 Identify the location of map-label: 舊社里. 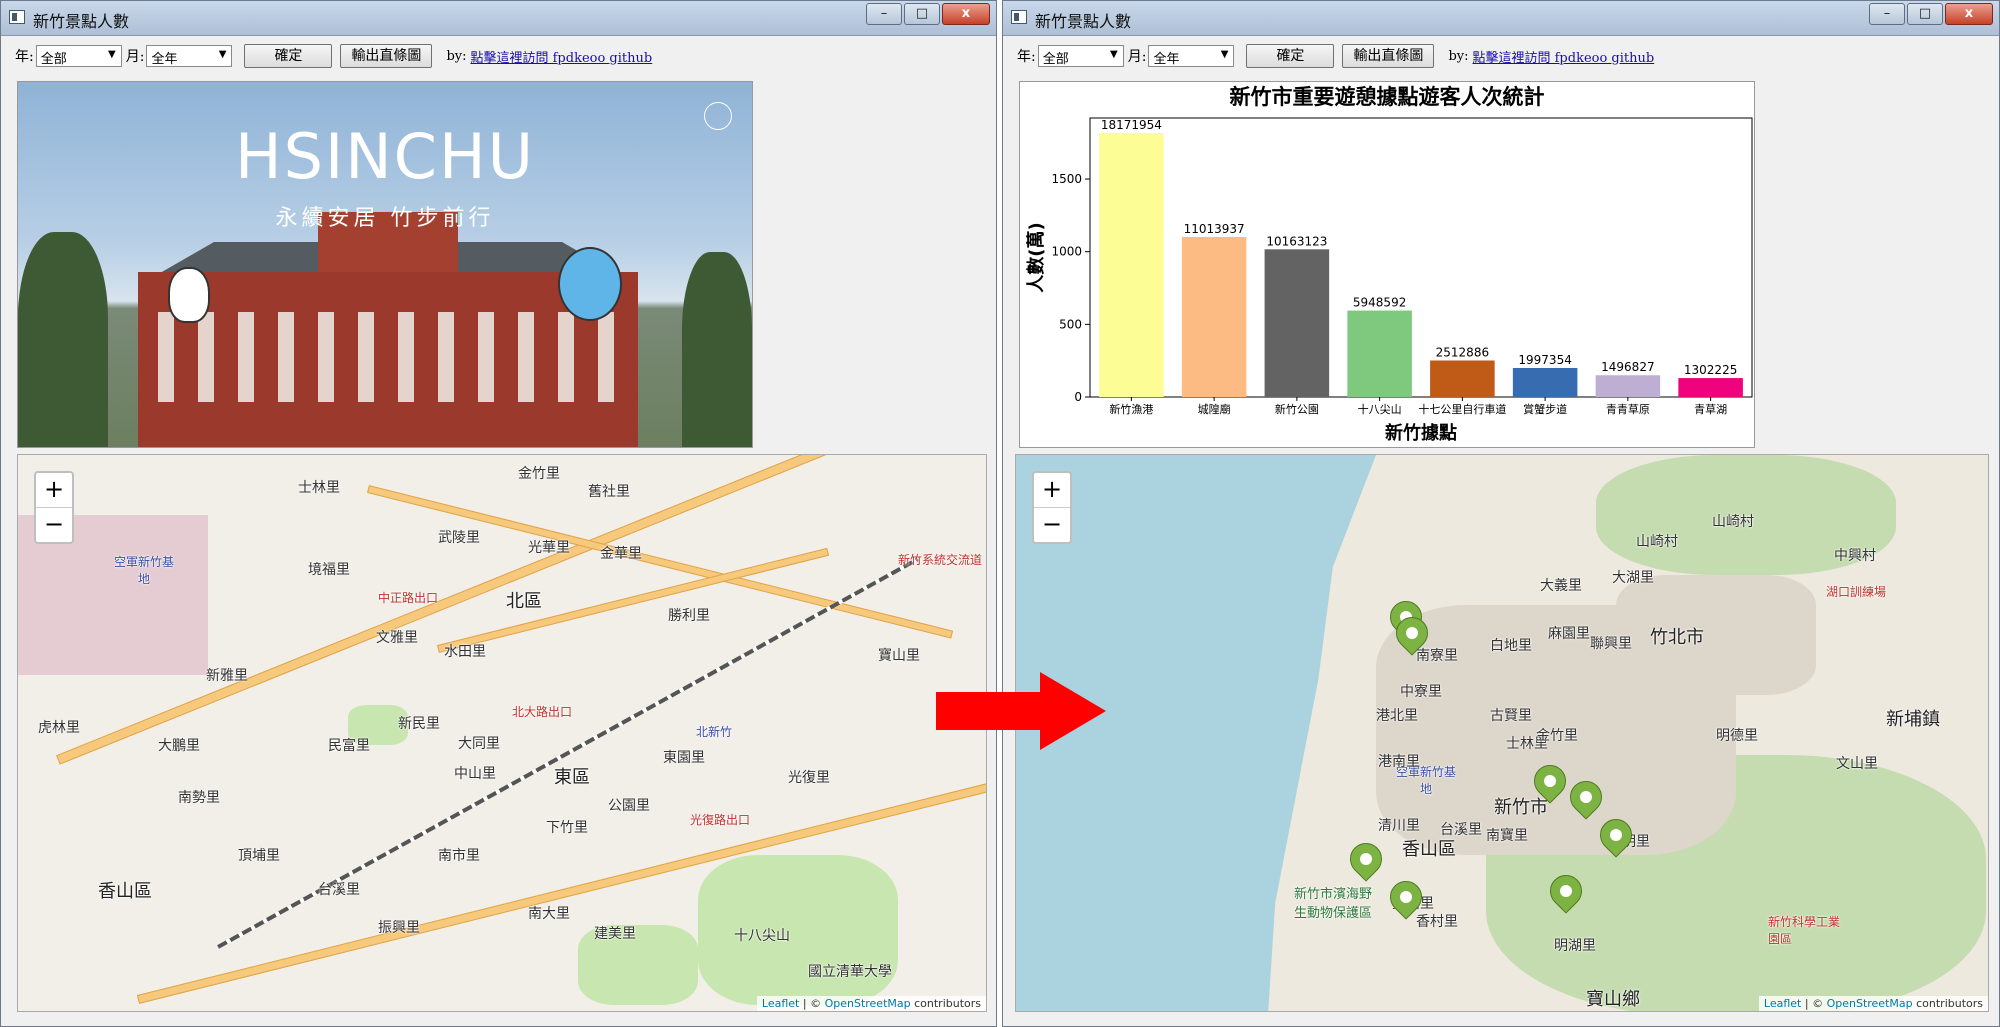
(609, 492).